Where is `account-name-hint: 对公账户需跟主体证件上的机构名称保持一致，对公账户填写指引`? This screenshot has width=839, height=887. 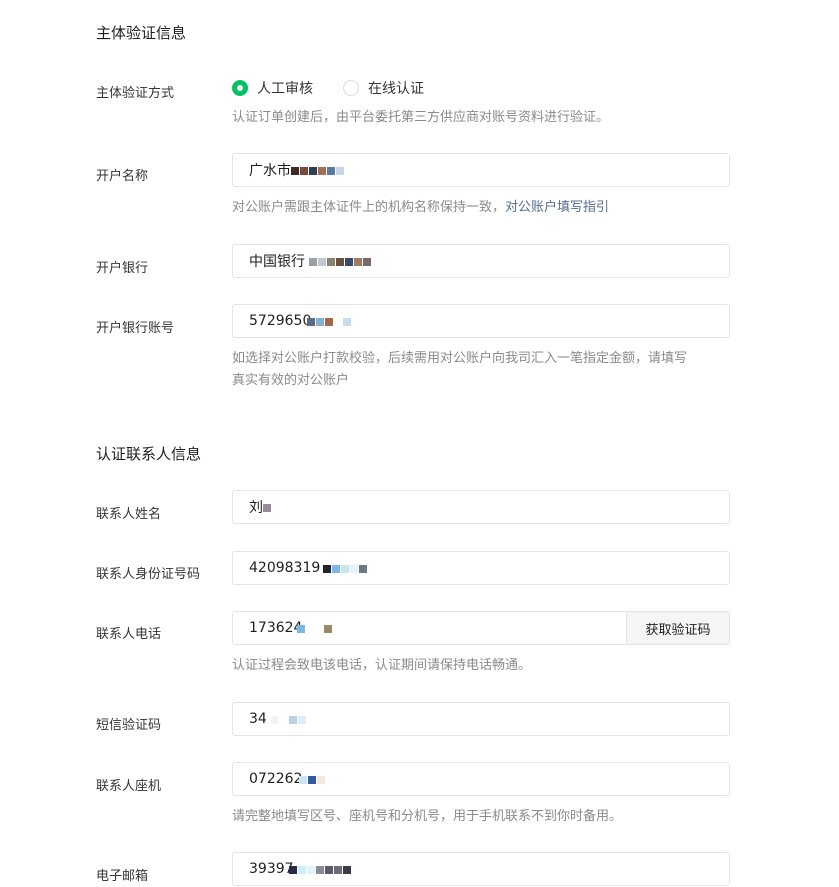 account-name-hint: 对公账户需跟主体证件上的机构名称保持一致，对公账户填写指引 is located at coordinates (420, 208).